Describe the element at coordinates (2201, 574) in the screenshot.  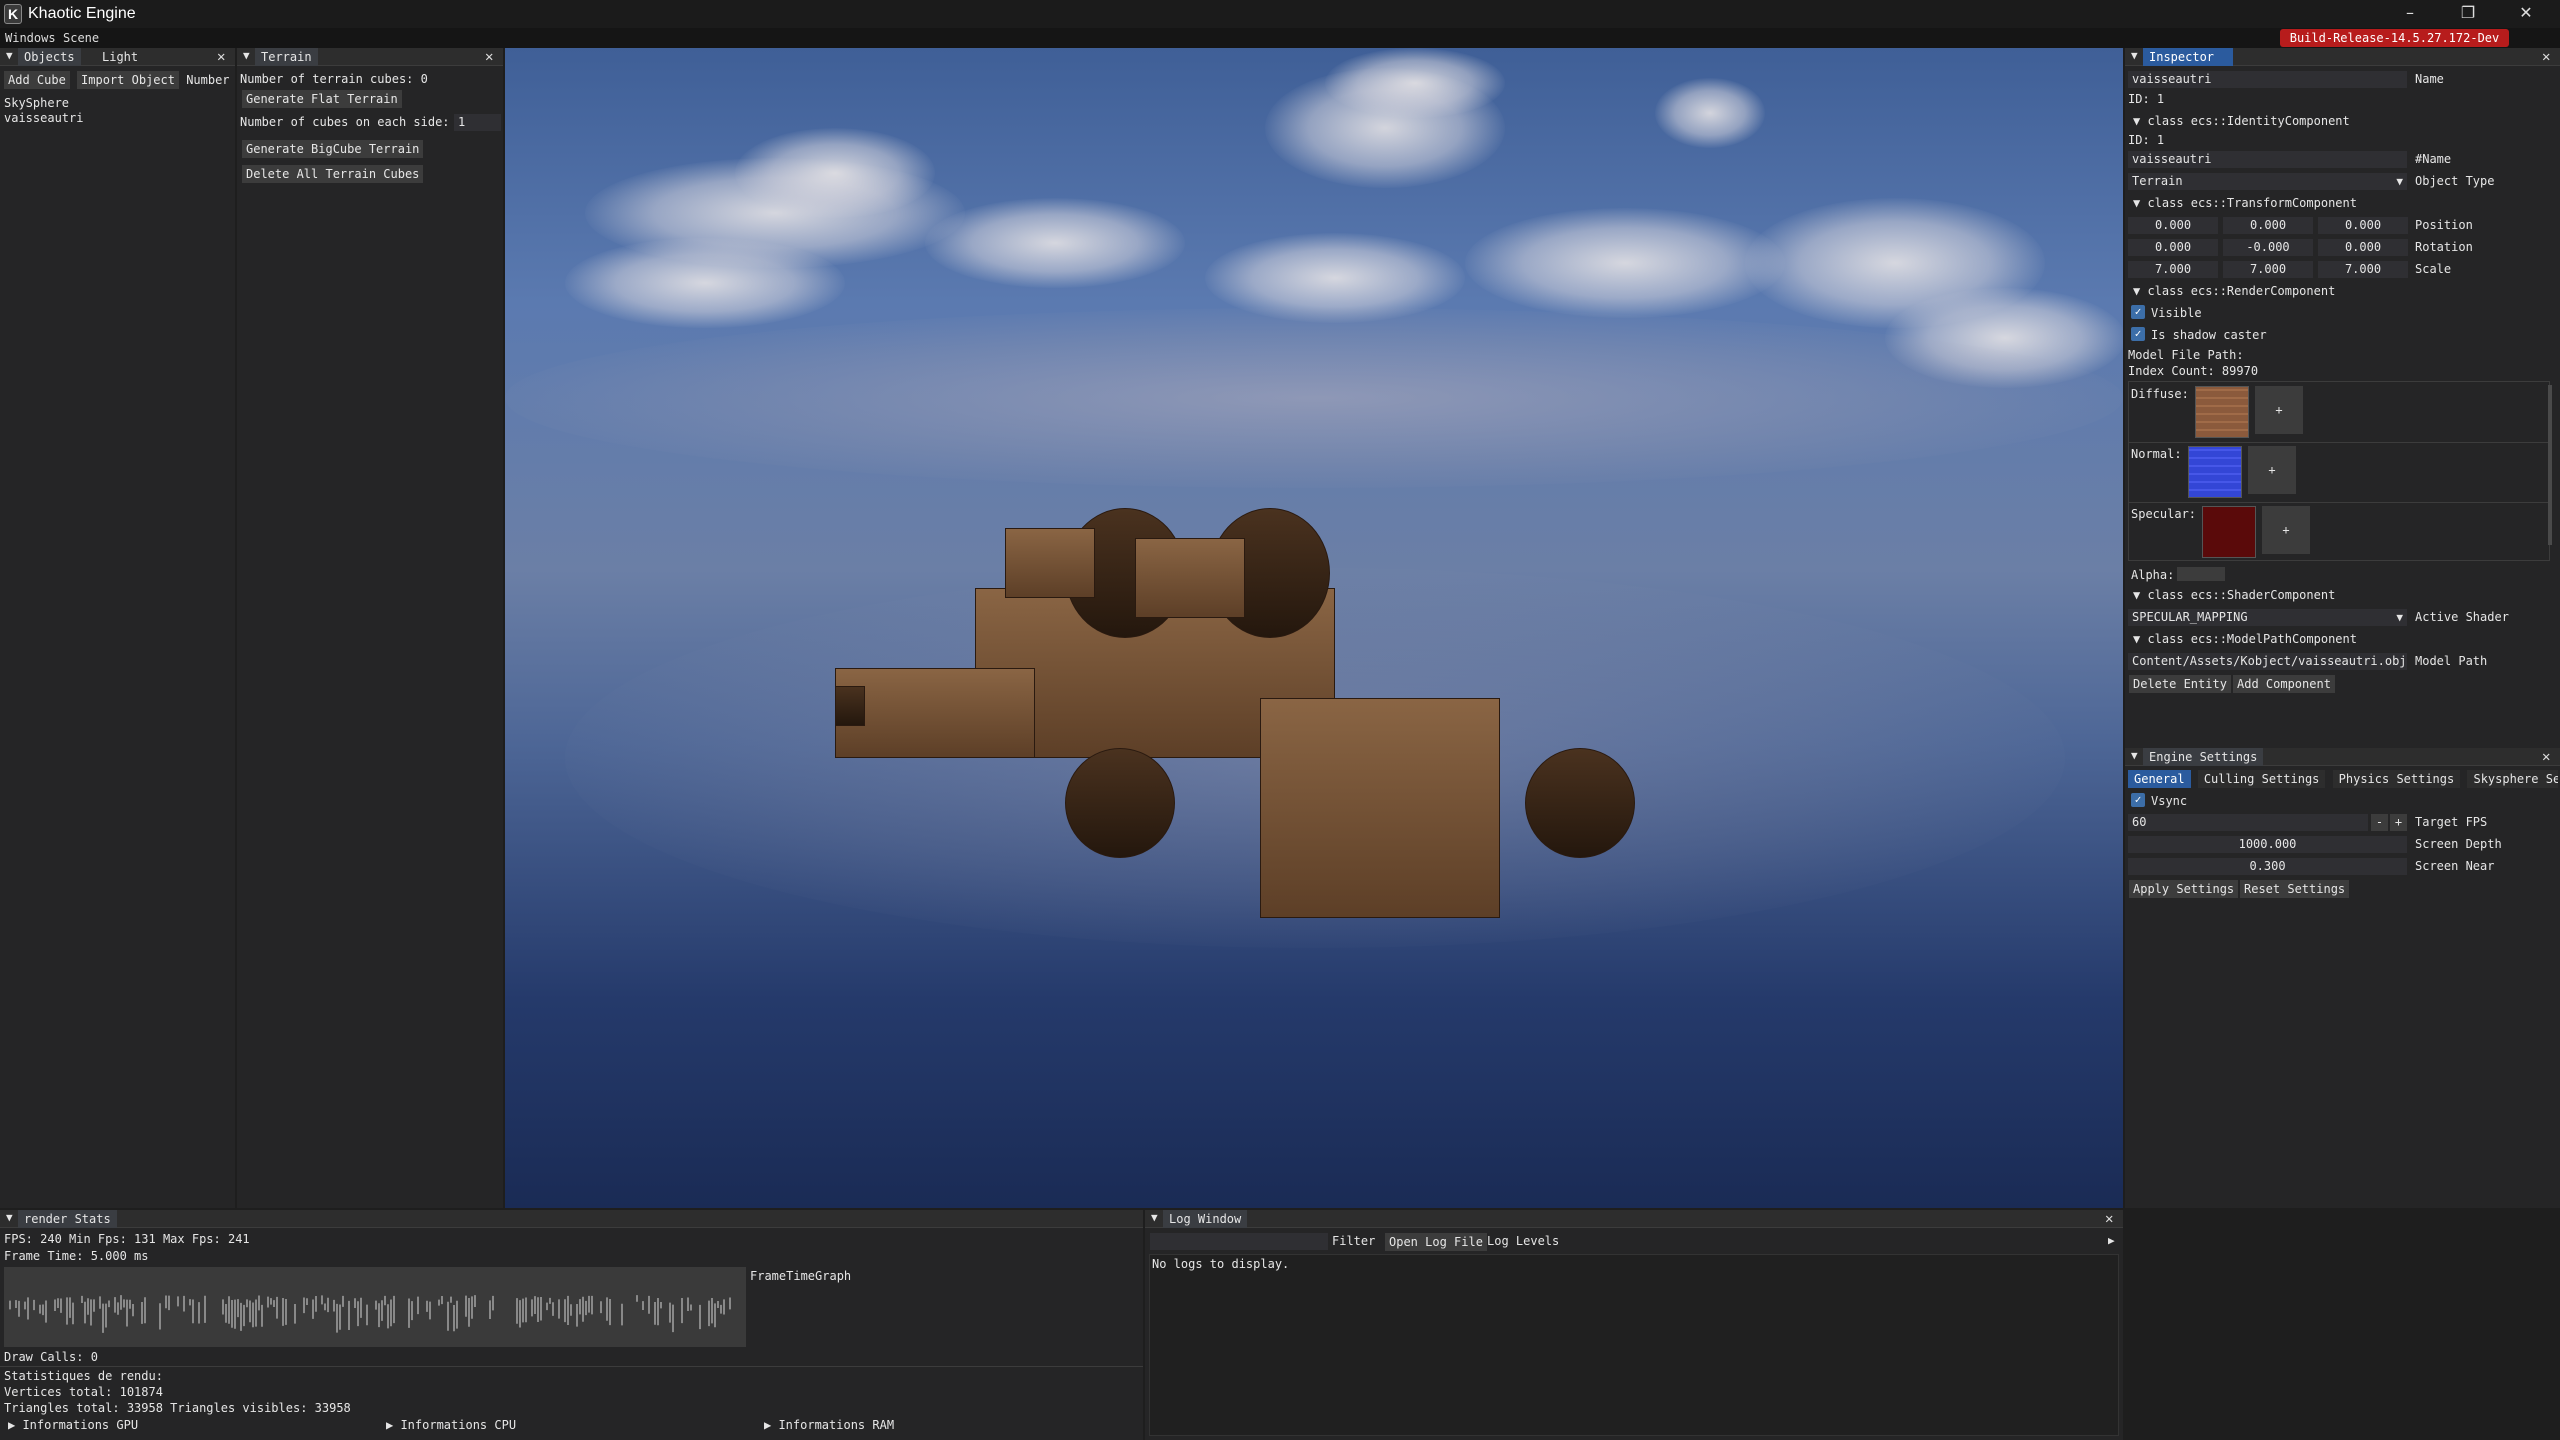
I see `alpha-texture-slot` at that location.